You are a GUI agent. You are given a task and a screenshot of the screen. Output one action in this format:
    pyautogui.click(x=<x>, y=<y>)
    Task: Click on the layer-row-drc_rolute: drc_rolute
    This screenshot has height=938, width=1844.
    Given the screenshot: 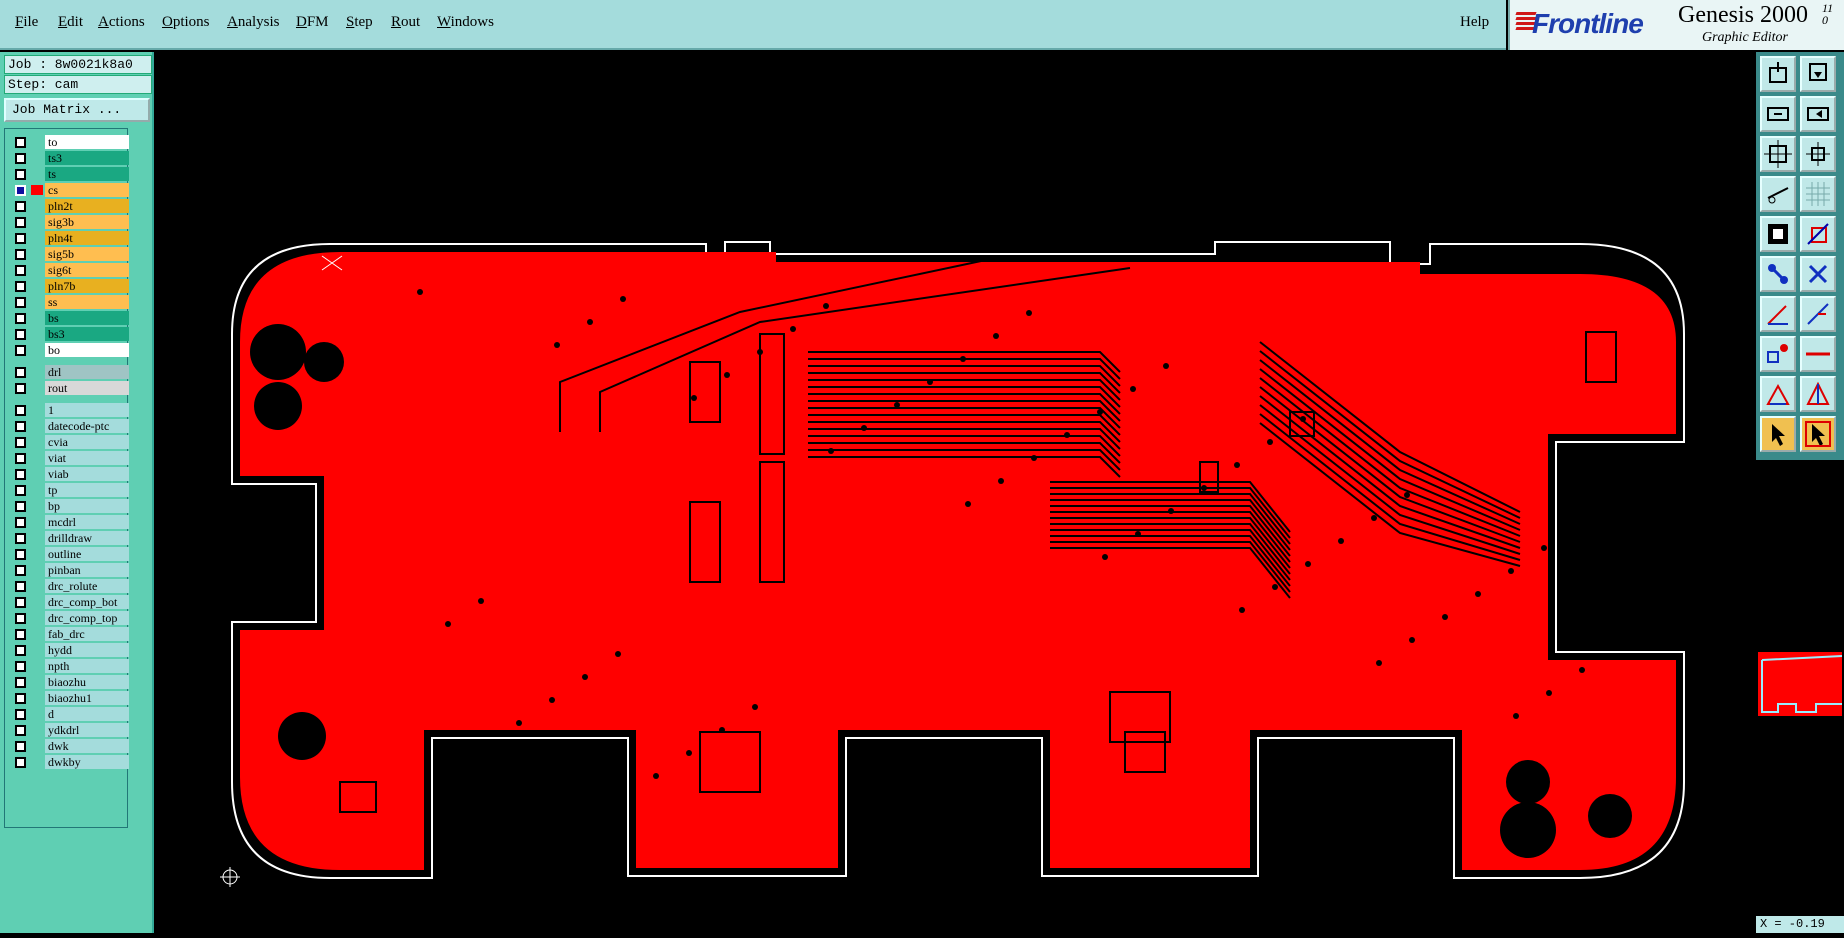 What is the action you would take?
    pyautogui.click(x=70, y=586)
    